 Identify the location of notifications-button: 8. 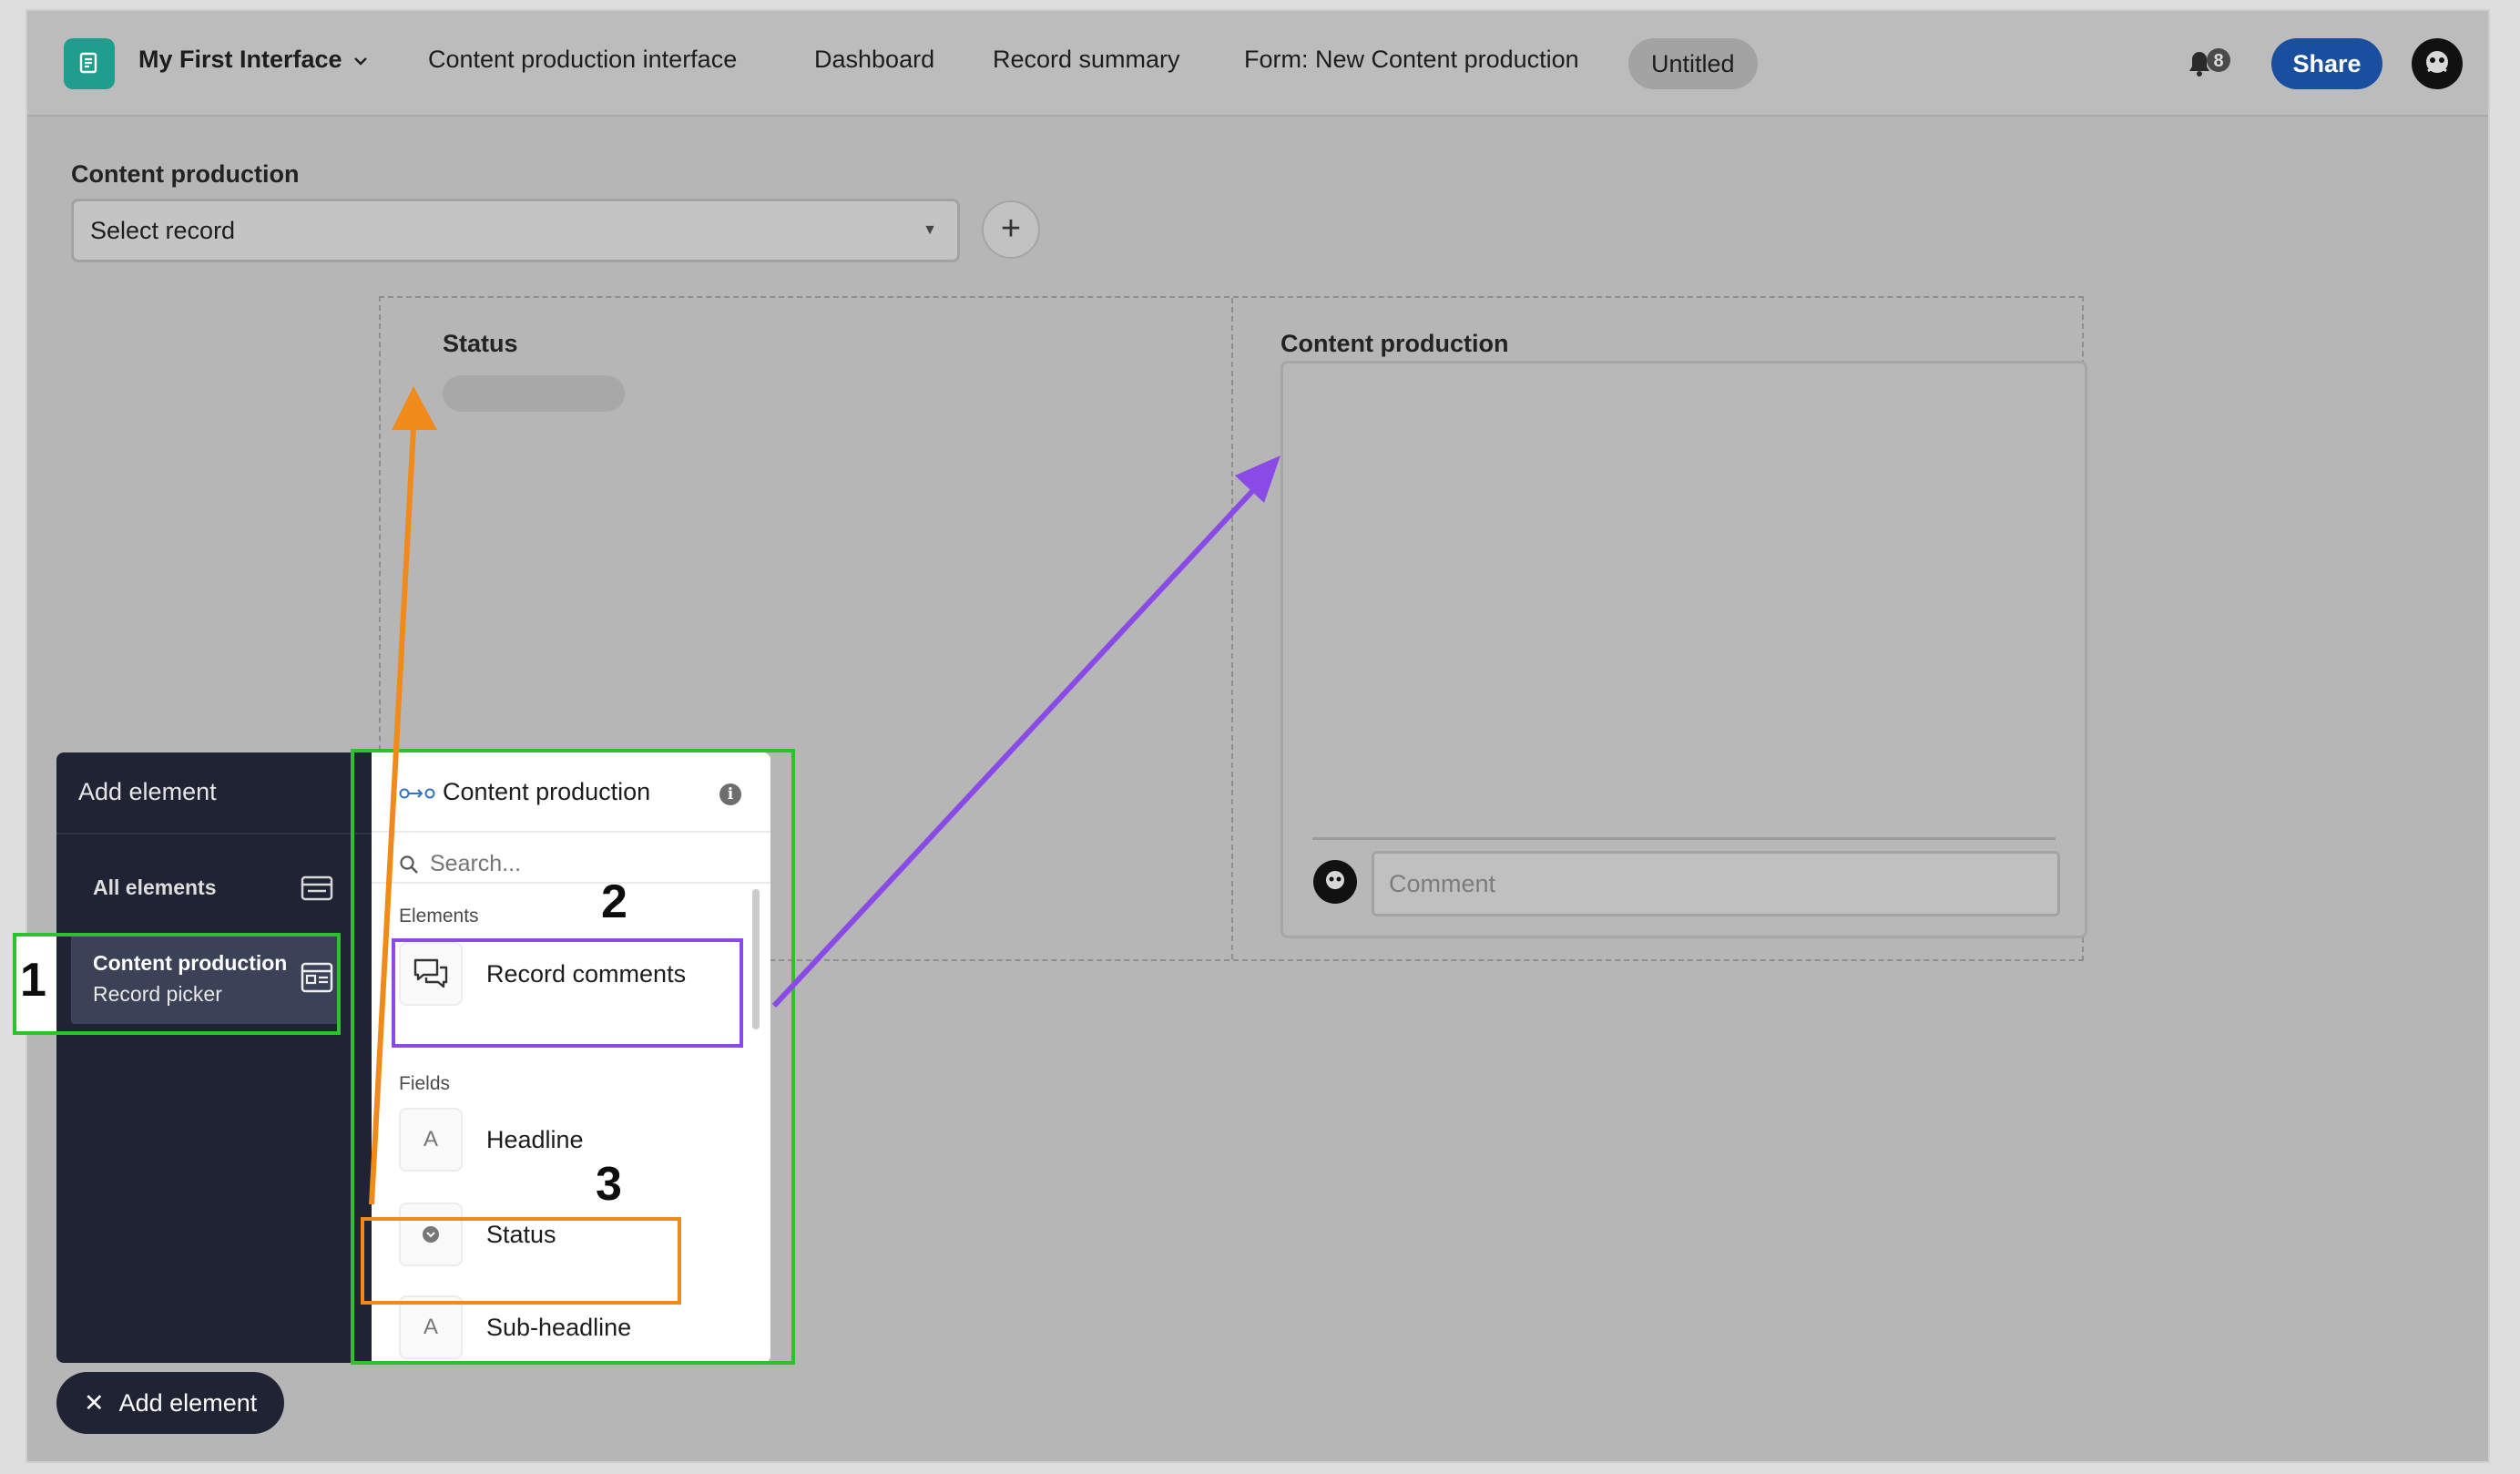
(2207, 64).